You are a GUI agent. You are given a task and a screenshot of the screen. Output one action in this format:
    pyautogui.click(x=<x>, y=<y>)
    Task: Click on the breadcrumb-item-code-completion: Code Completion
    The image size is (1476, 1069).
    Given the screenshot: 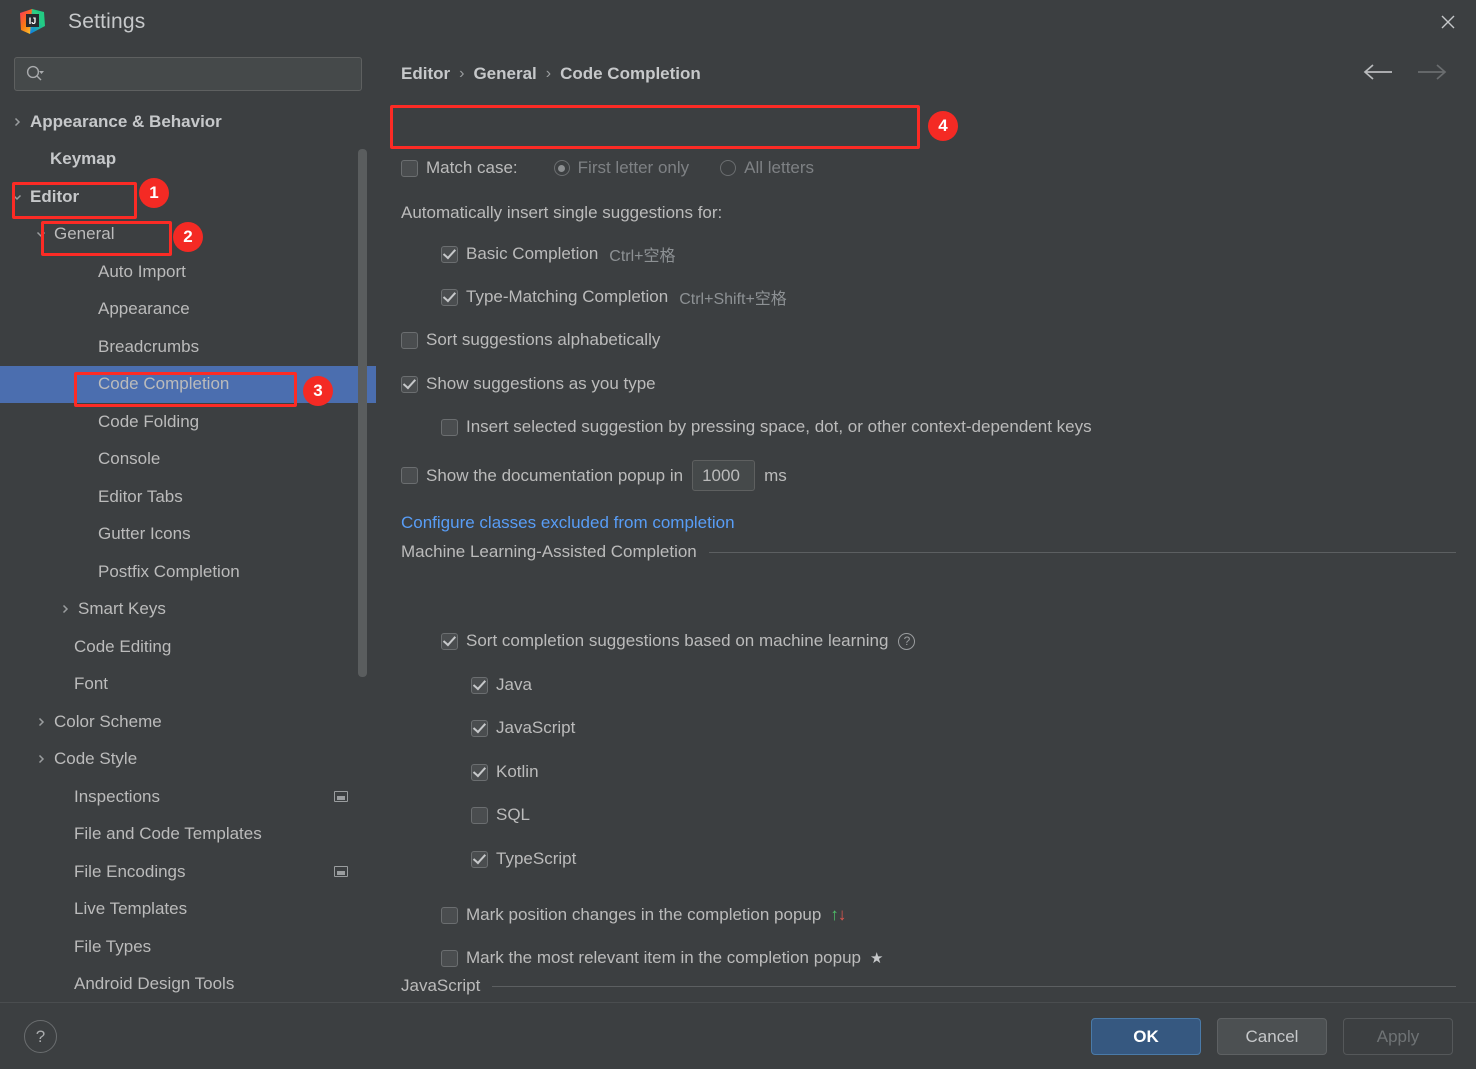 What is the action you would take?
    pyautogui.click(x=630, y=74)
    